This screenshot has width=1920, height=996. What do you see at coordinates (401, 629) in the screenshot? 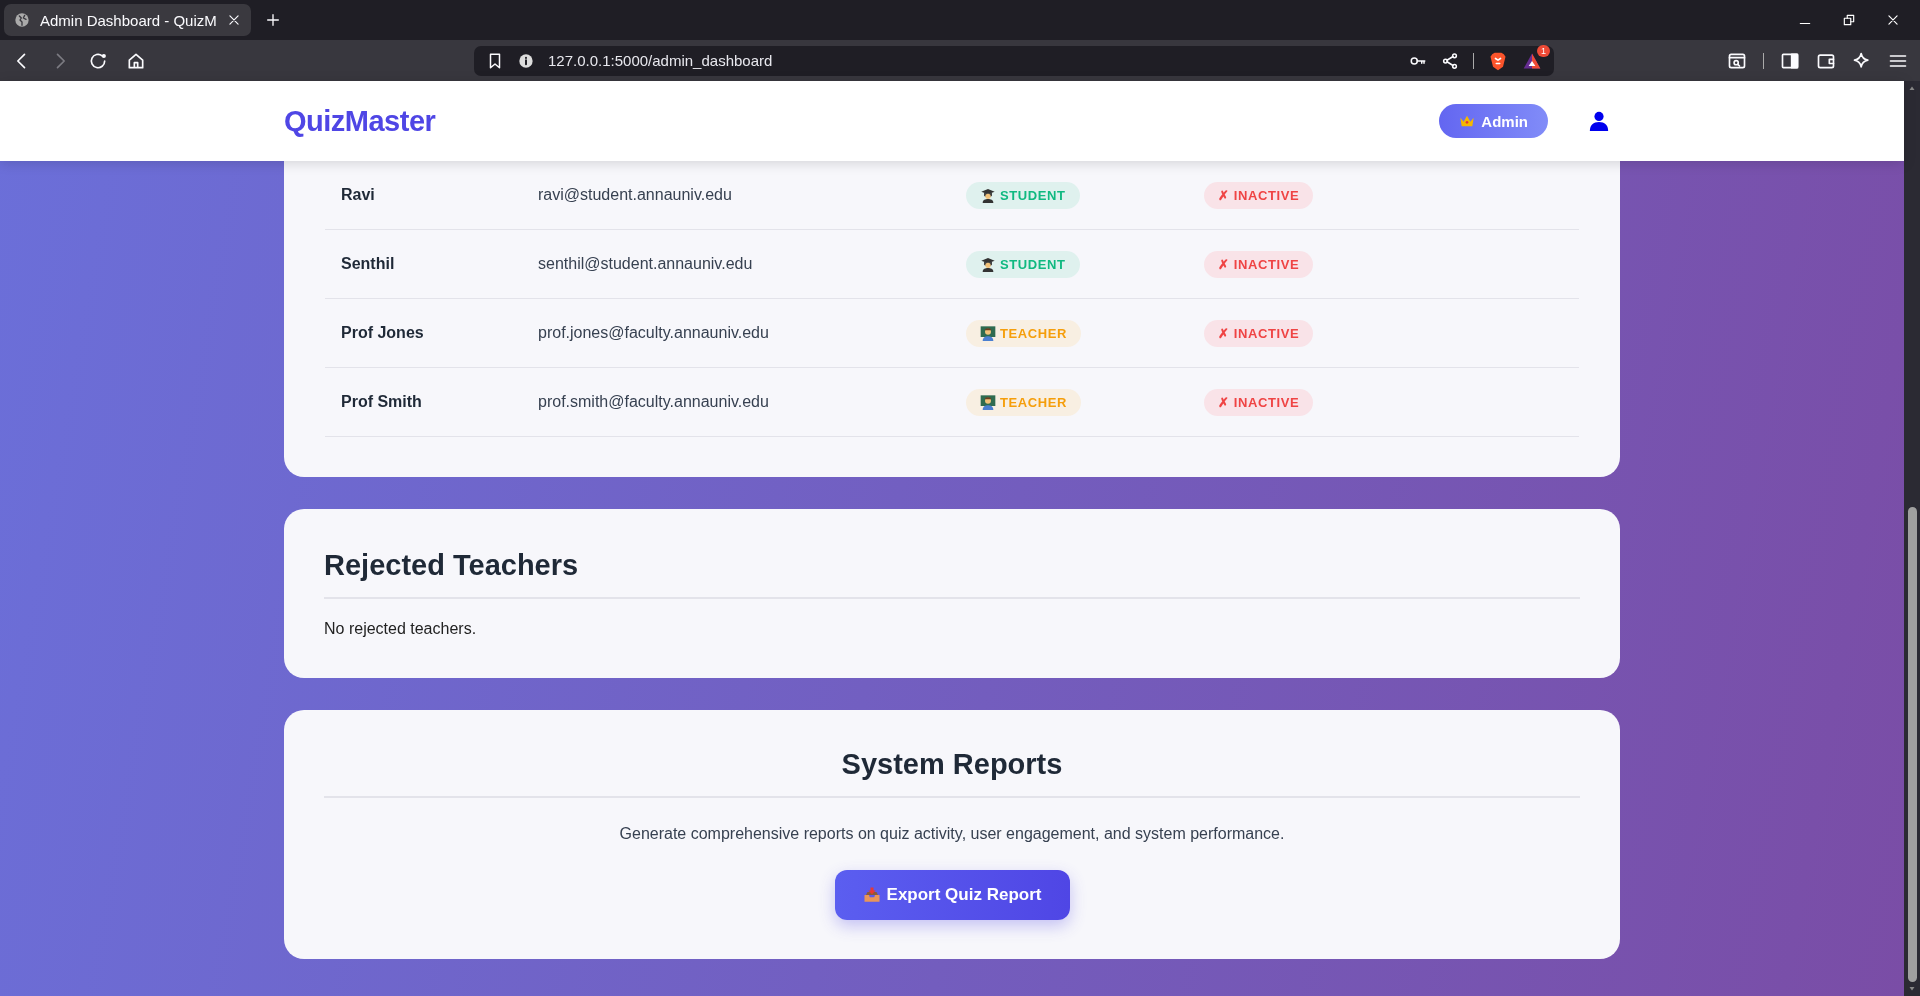
I see `empty-message: No rejected teachers.` at bounding box center [401, 629].